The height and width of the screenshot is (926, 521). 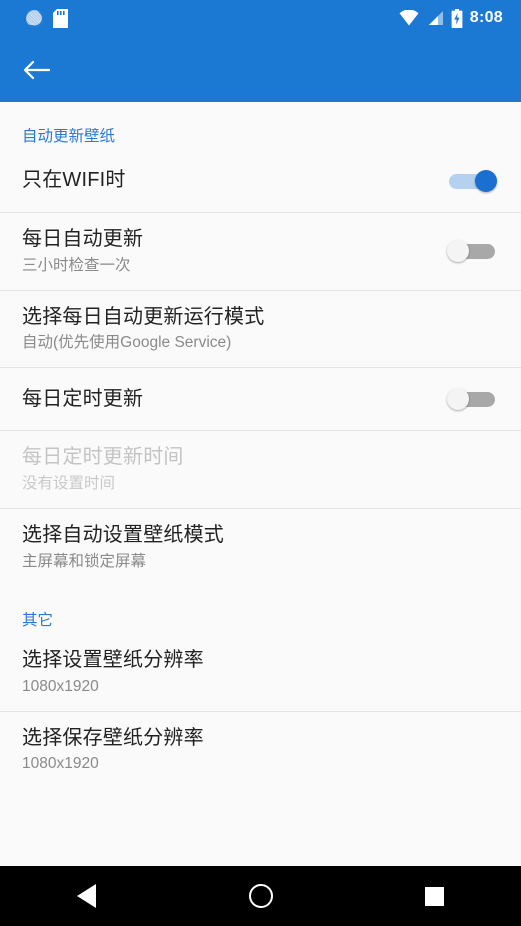 I want to click on sd-card-icon, so click(x=60, y=18).